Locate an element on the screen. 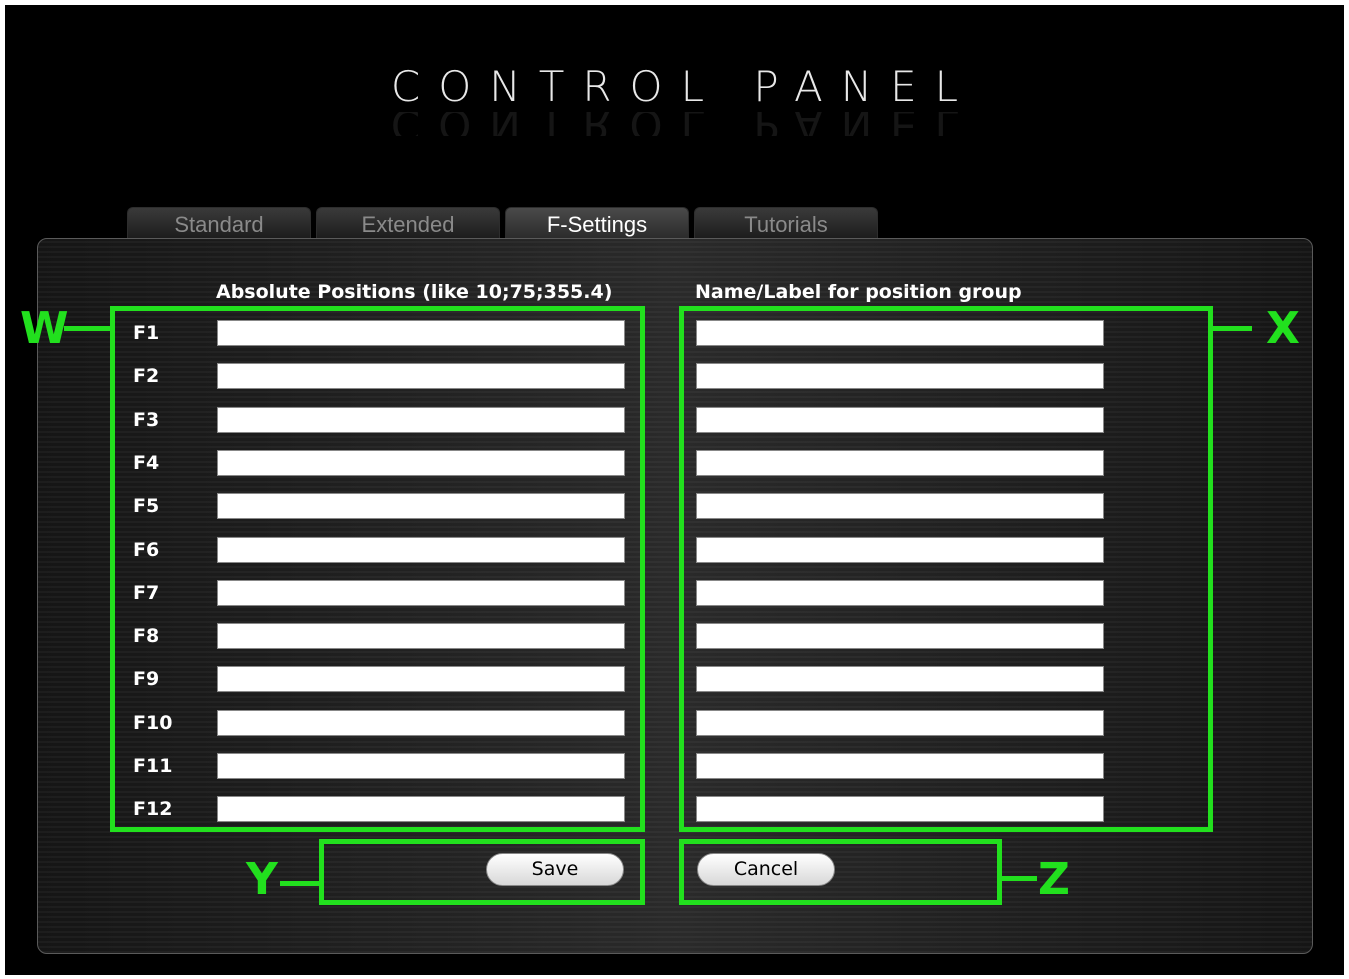 Image resolution: width=1349 pixels, height=979 pixels. annotation-line-w is located at coordinates (87, 328).